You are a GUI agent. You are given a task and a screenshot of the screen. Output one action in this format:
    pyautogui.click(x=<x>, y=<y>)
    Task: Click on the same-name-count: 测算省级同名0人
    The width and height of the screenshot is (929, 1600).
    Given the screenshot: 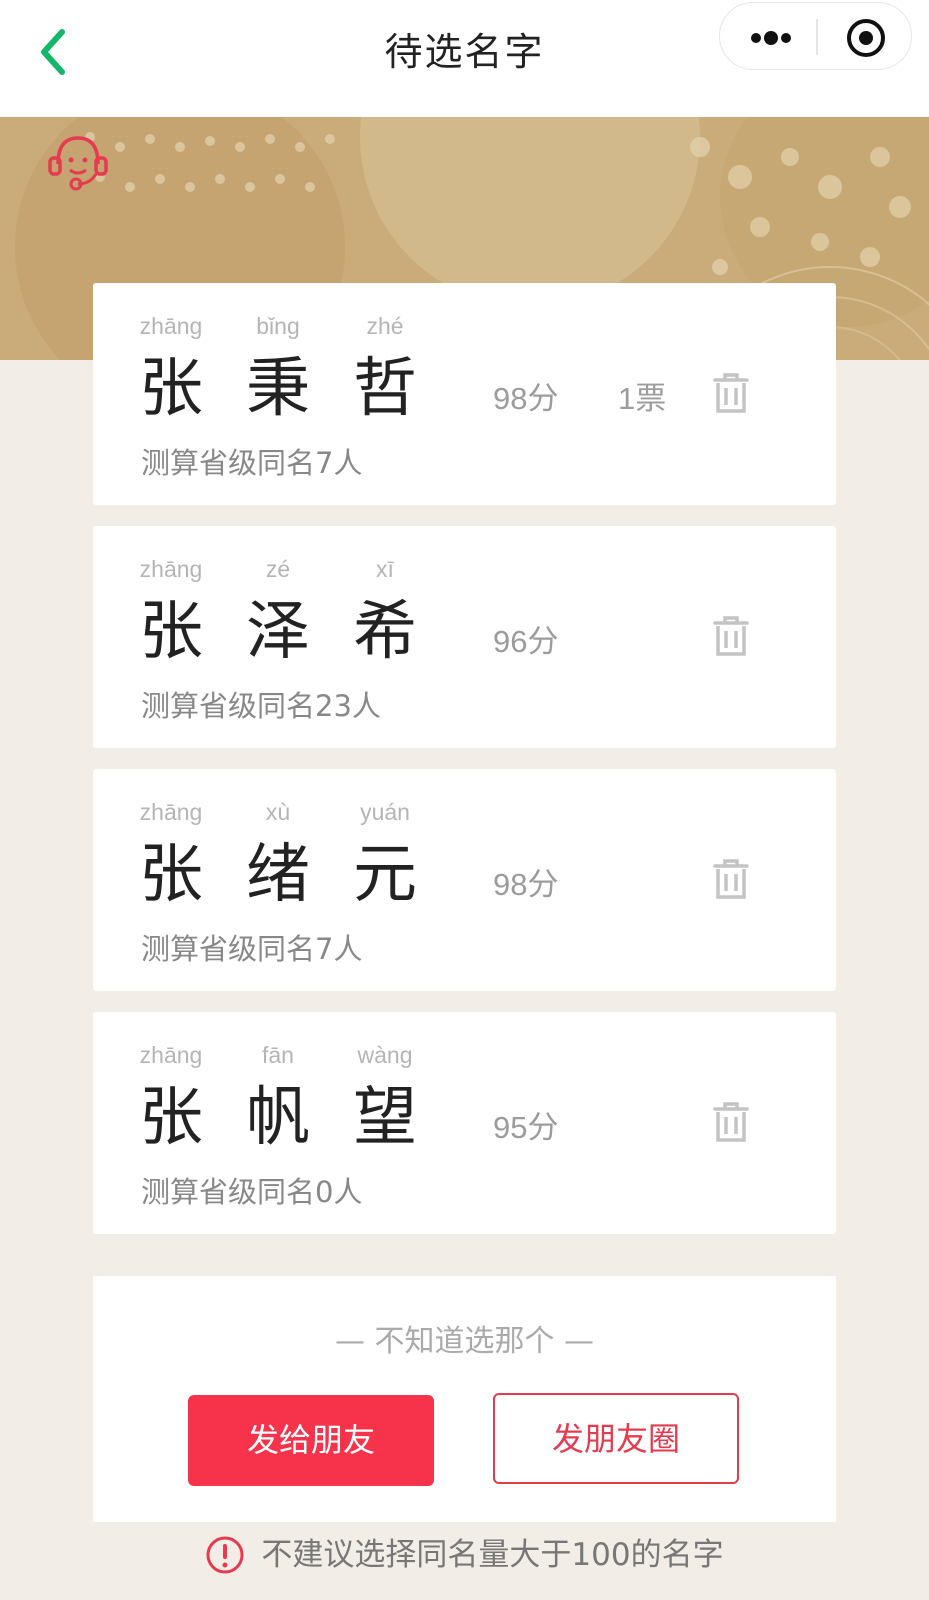 What is the action you would take?
    pyautogui.click(x=252, y=1192)
    